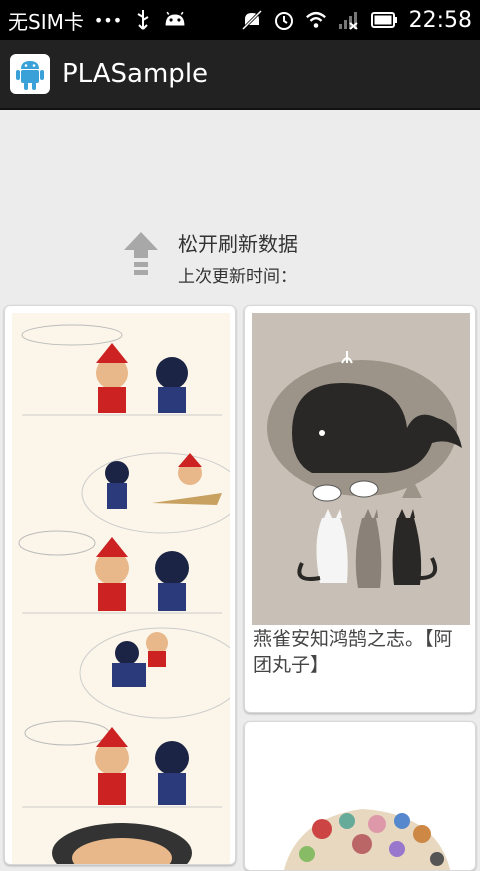 The width and height of the screenshot is (480, 871). What do you see at coordinates (143, 20) in the screenshot?
I see `usb-icon` at bounding box center [143, 20].